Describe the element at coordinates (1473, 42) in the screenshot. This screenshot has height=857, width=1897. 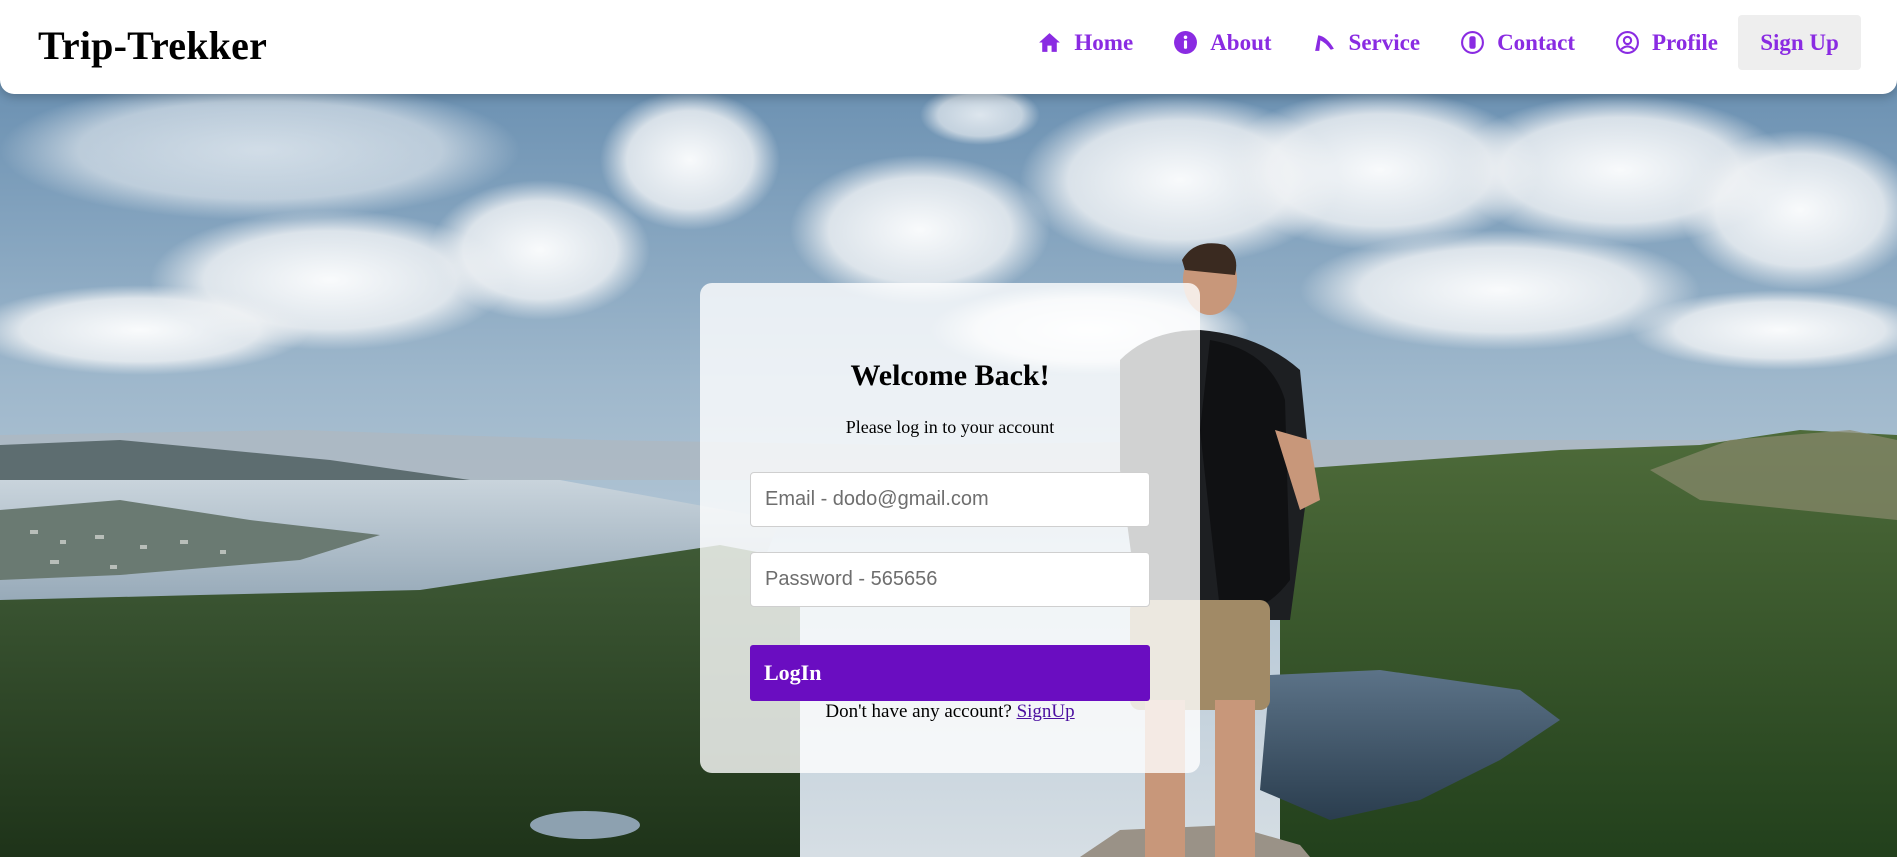
I see `contact-icon` at that location.